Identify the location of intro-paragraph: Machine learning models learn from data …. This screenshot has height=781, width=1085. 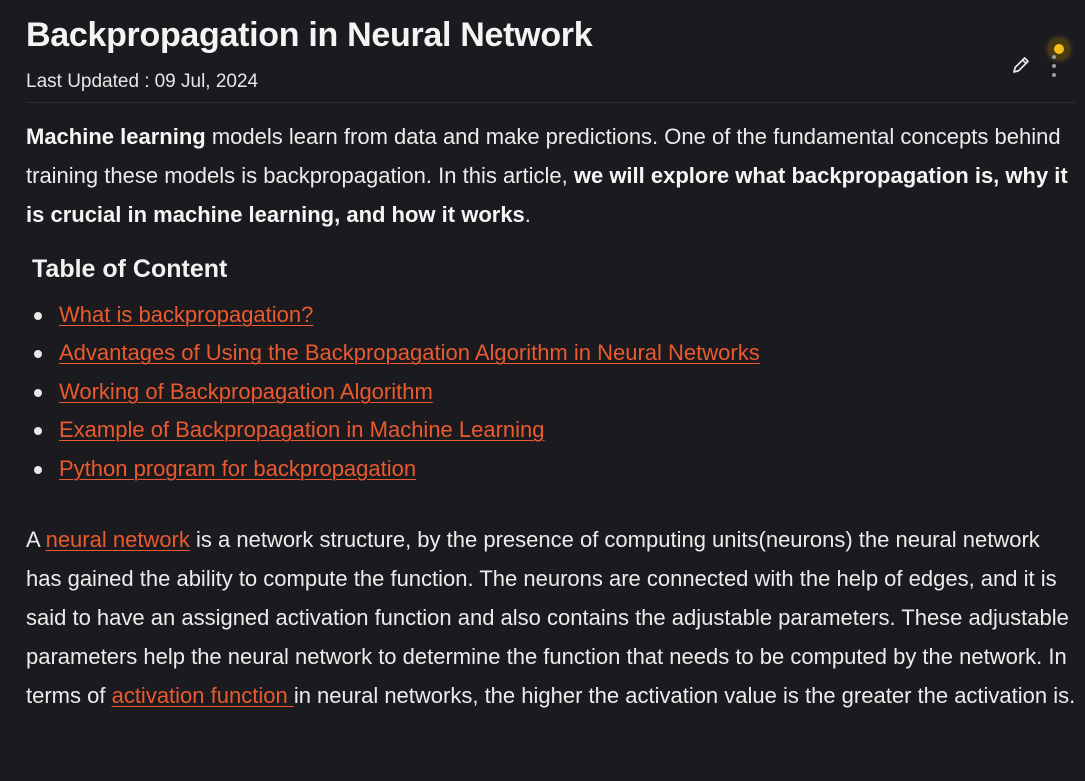
(551, 175).